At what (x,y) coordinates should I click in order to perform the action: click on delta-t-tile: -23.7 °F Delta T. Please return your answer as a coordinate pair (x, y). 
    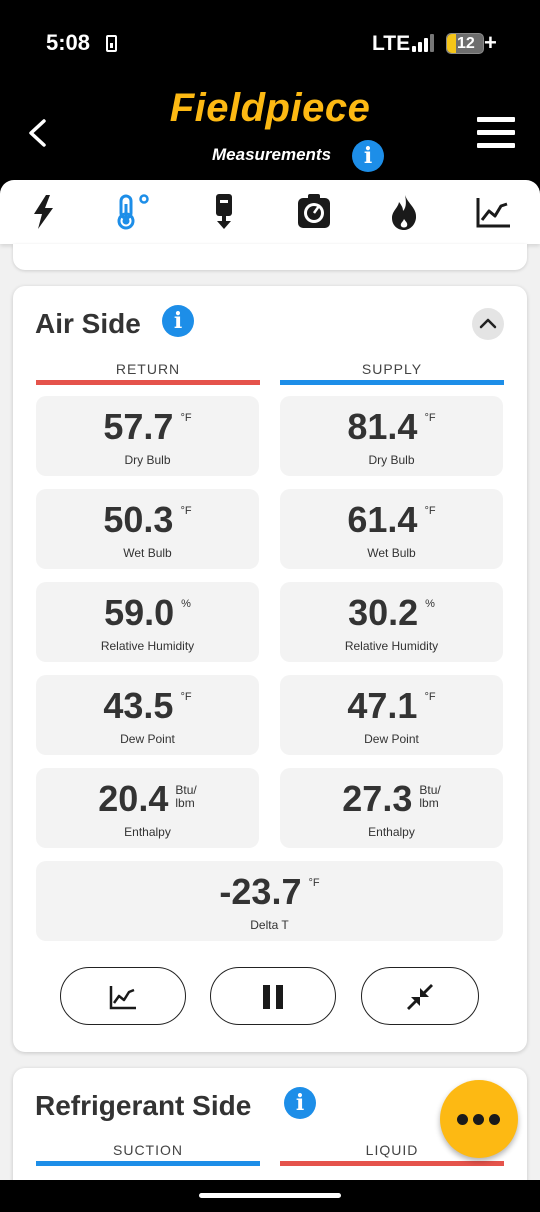
    Looking at the image, I should click on (269, 901).